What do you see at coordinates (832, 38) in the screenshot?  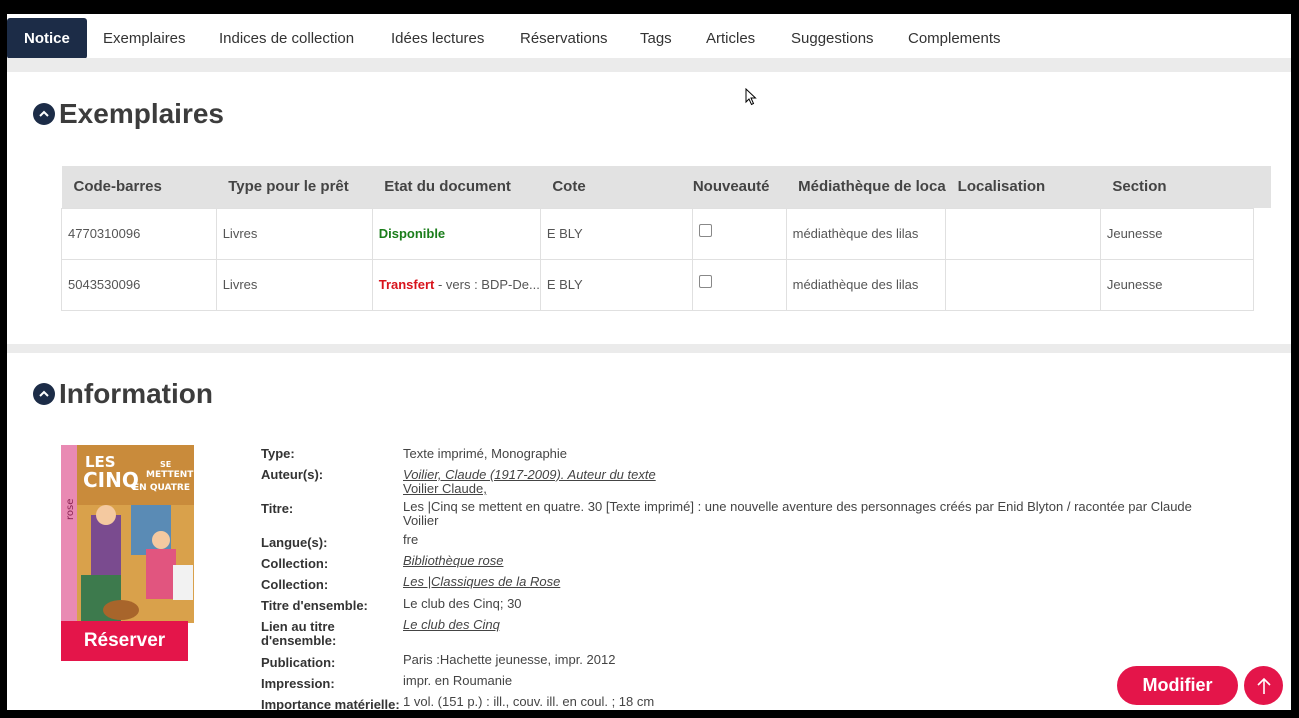 I see `tab-suggestions: Suggestions` at bounding box center [832, 38].